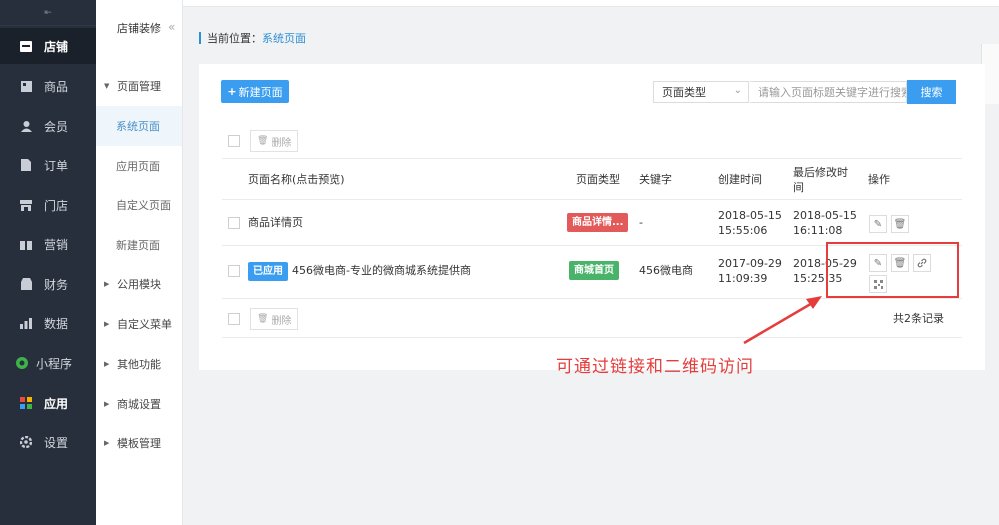 The height and width of the screenshot is (525, 999). I want to click on apps-icon, so click(26, 403).